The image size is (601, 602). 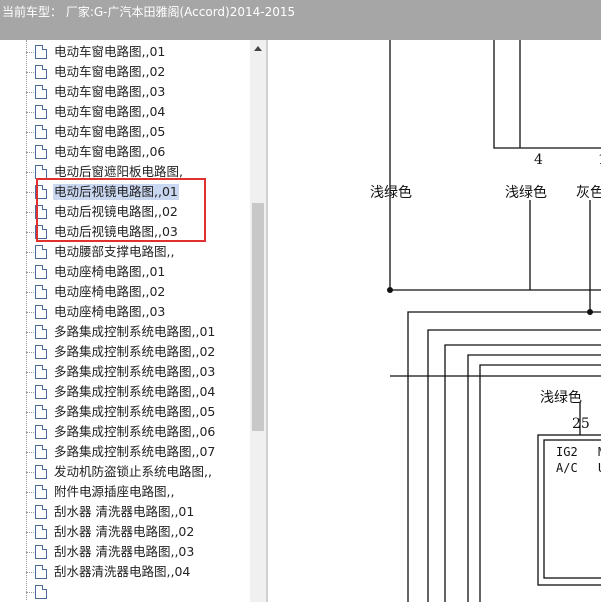 I want to click on tree-scrollbar, so click(x=258, y=321).